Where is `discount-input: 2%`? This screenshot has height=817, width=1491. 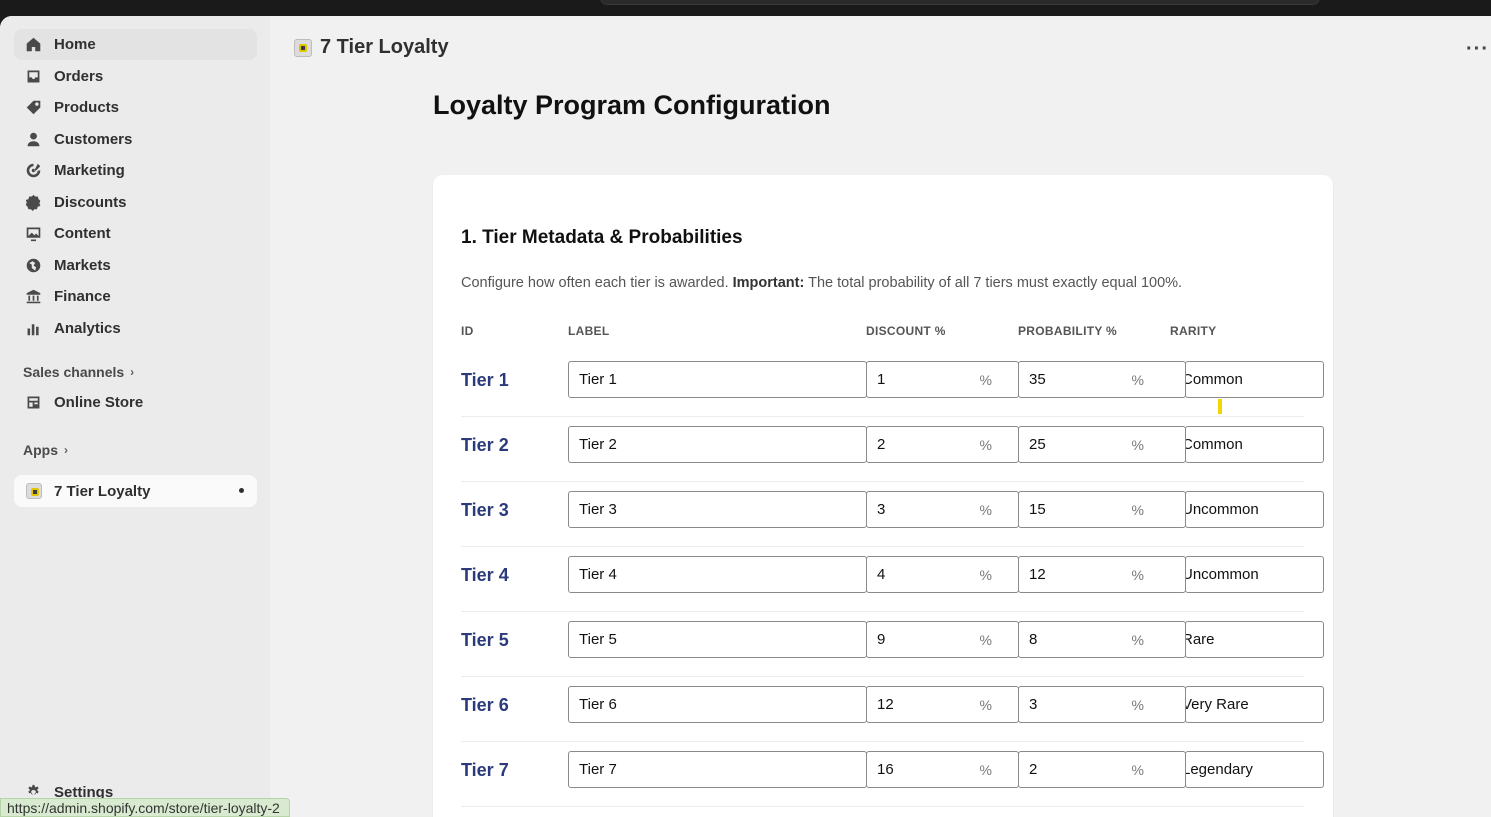
discount-input: 2% is located at coordinates (942, 444).